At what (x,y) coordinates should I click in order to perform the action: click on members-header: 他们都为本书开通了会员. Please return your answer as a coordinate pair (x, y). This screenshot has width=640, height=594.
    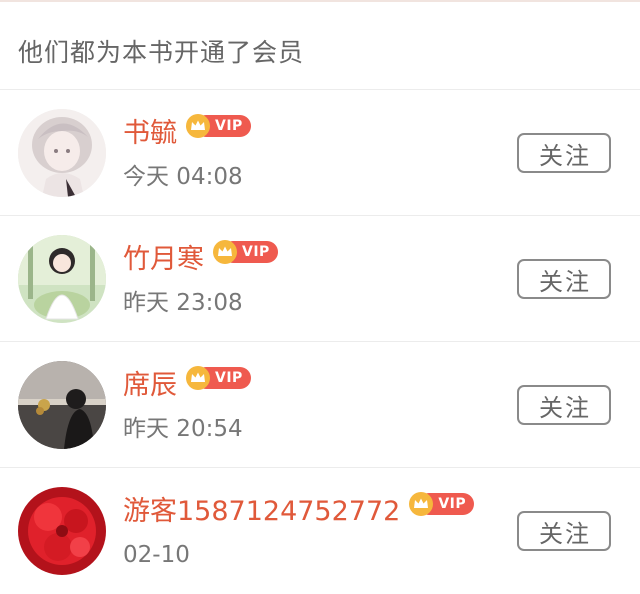
    Looking at the image, I should click on (320, 46).